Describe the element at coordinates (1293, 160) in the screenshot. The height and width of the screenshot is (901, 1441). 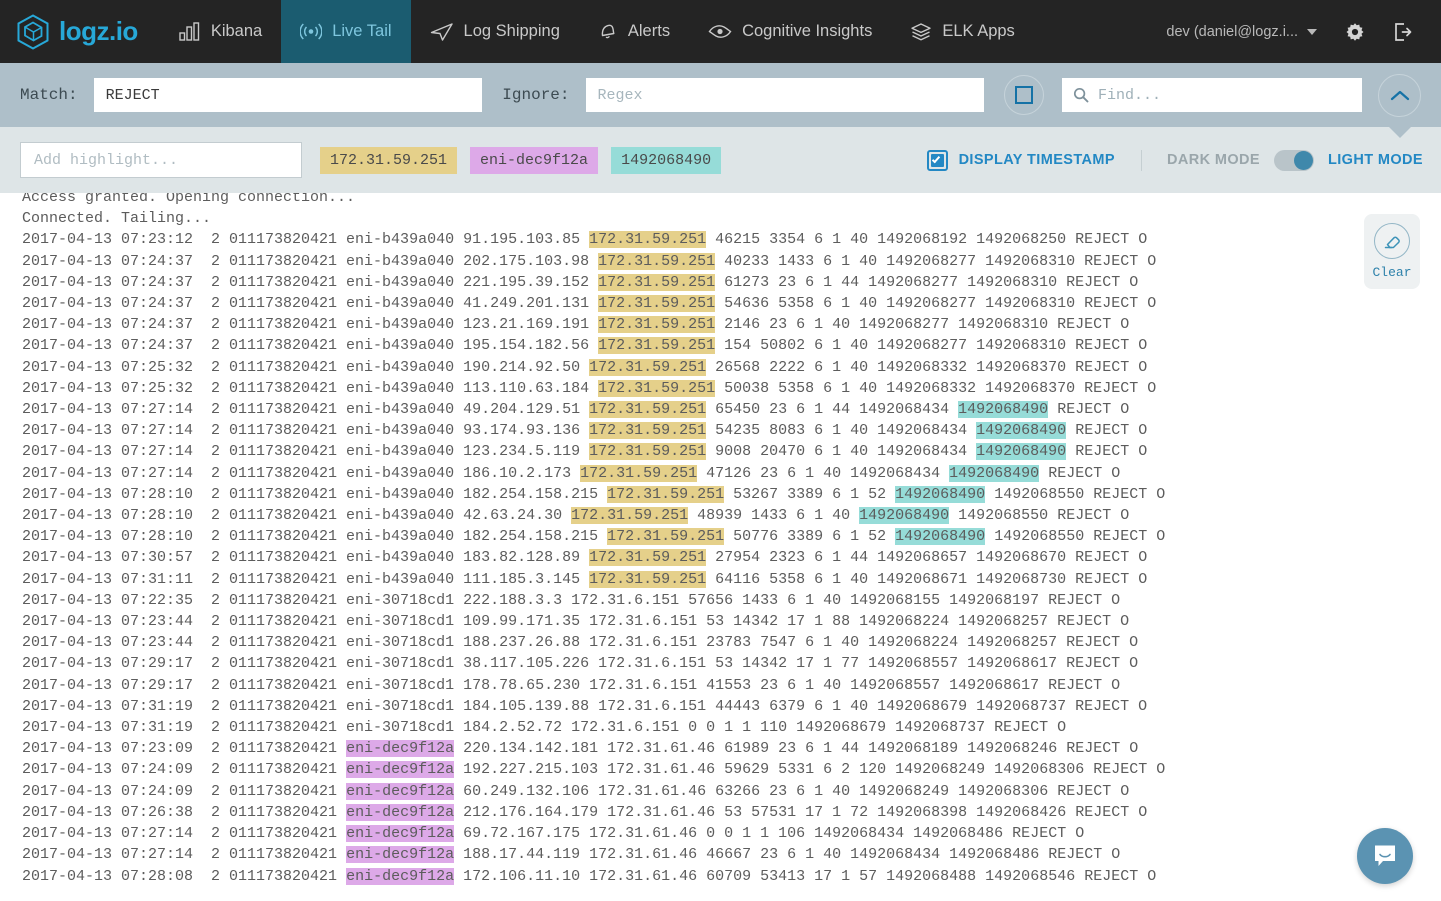
I see `theme-toggle-switch` at that location.